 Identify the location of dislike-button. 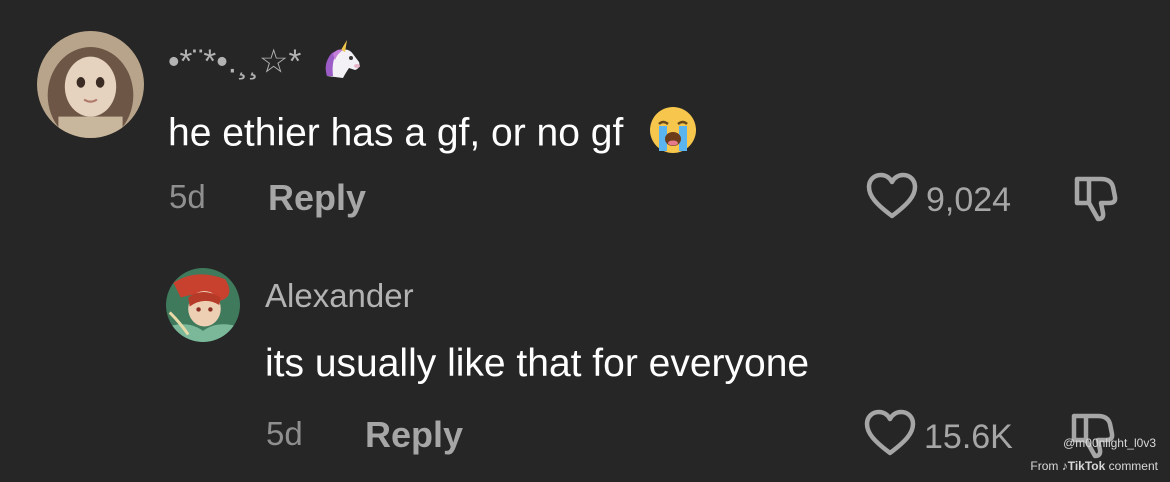
(1098, 200).